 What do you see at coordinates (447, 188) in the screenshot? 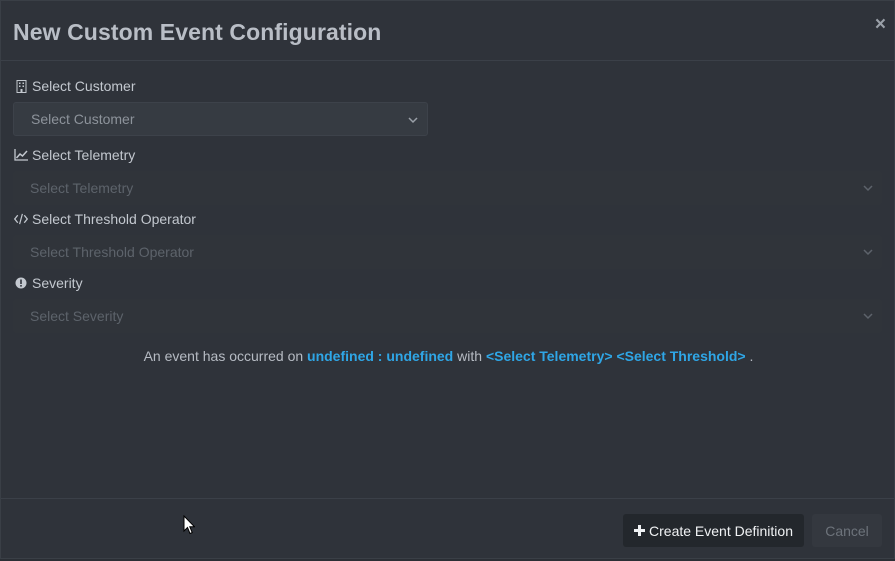
I see `telemetry-select: Select Telemetry` at bounding box center [447, 188].